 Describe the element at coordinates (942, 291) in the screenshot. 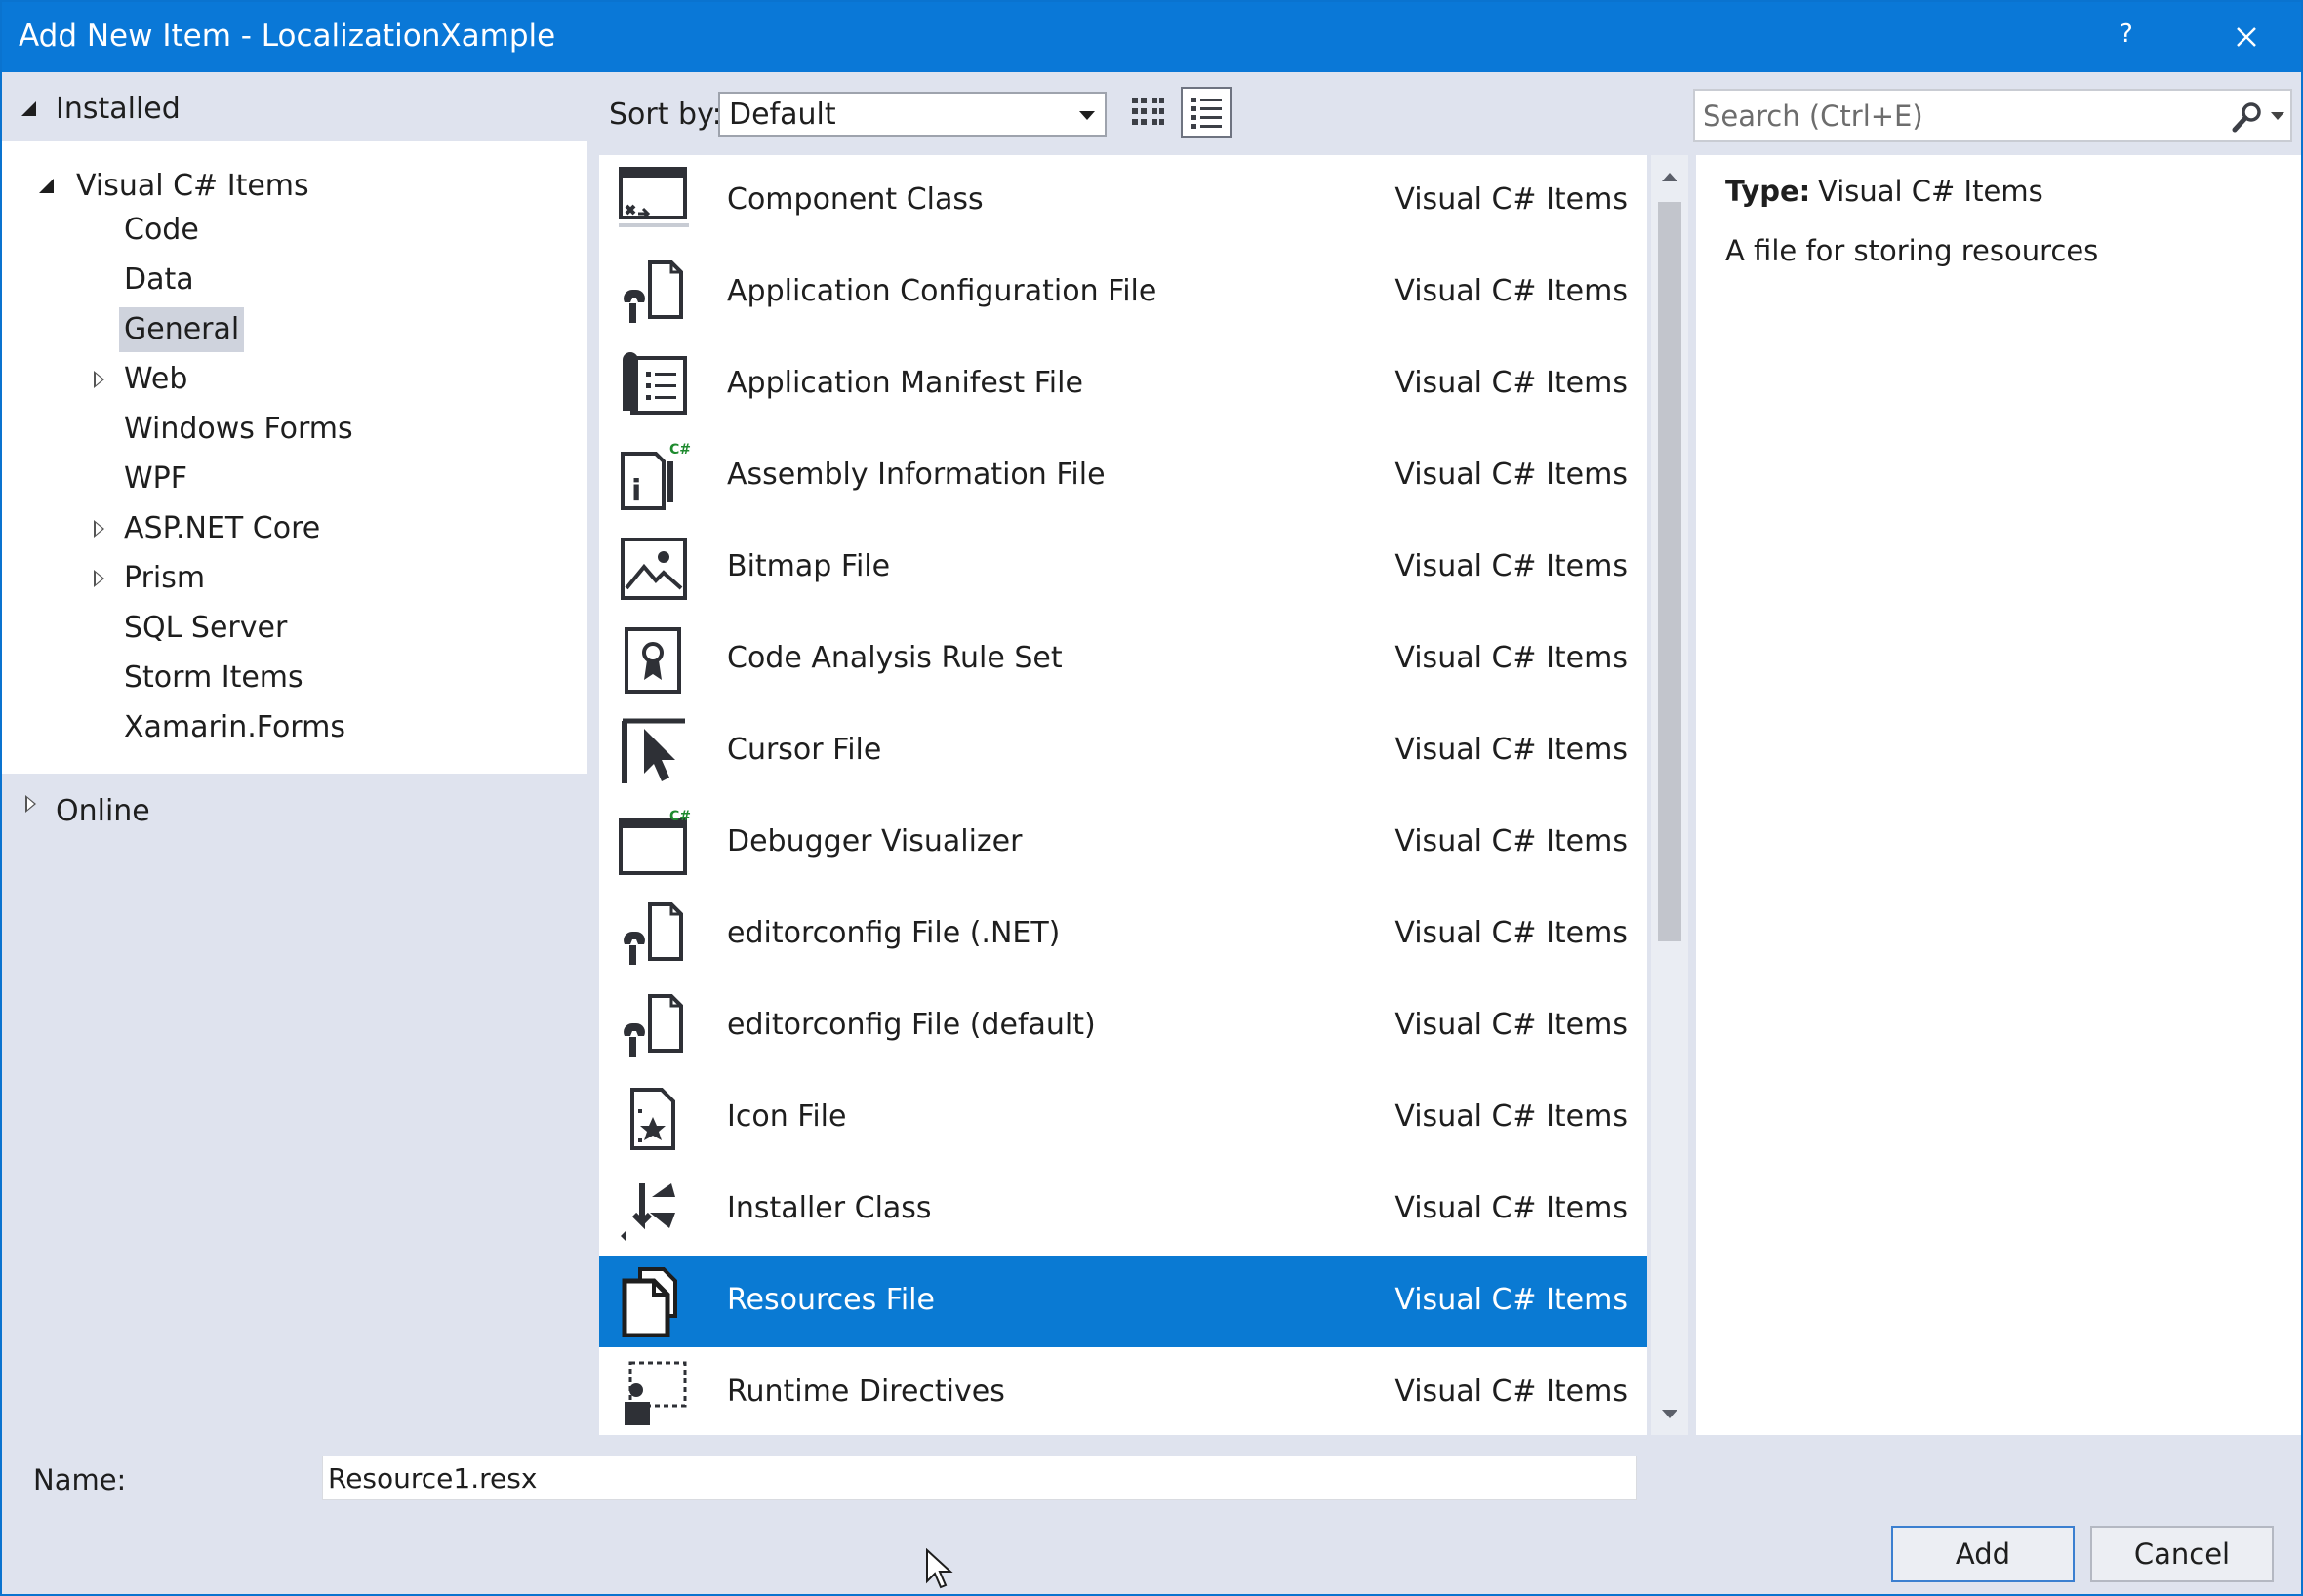

I see `template-name: Application Configuration File` at that location.